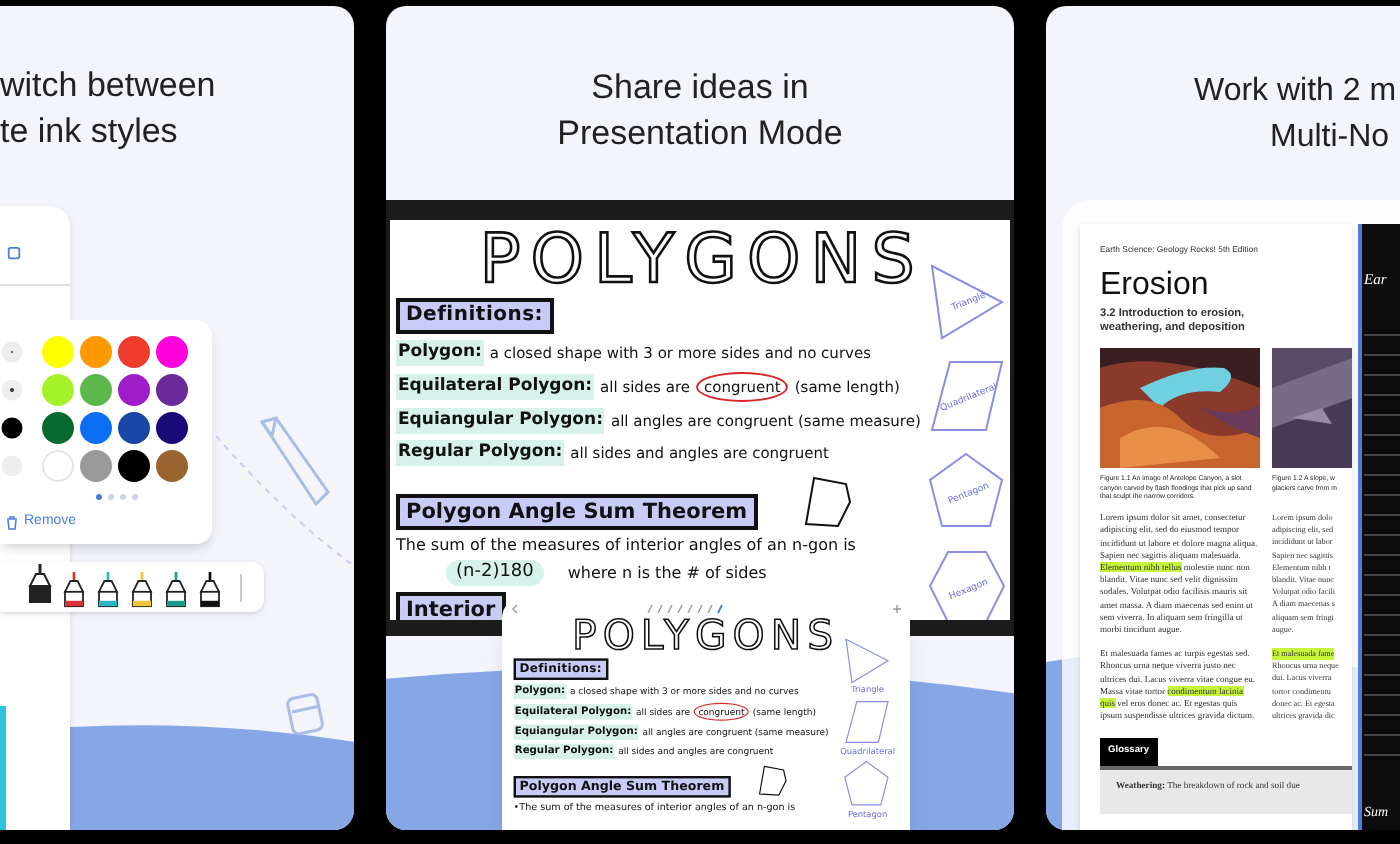  I want to click on theorem-text: where n is the # of sides, so click(667, 573).